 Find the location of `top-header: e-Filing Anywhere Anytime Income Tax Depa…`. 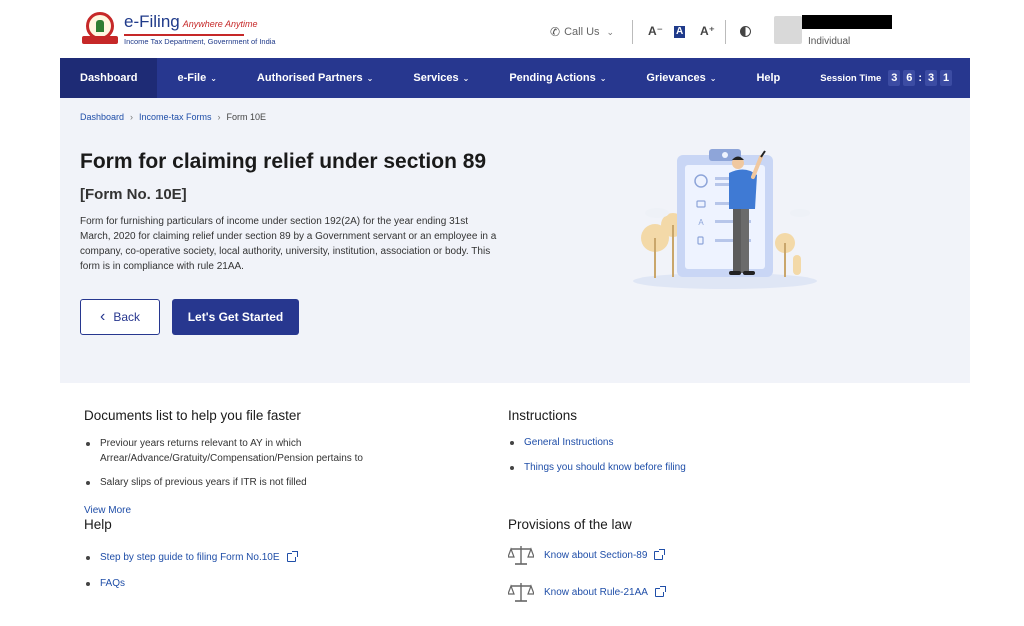

top-header: e-Filing Anywhere Anytime Income Tax Depa… is located at coordinates (515, 29).